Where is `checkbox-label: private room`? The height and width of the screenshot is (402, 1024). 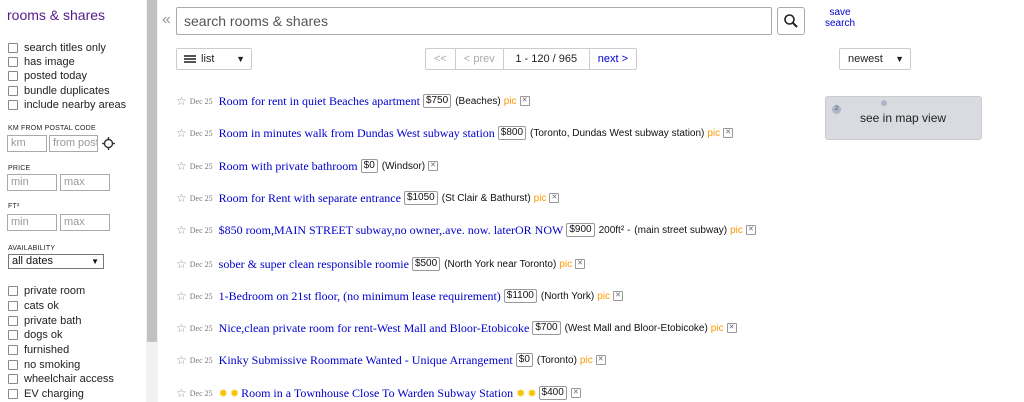
checkbox-label: private room is located at coordinates (55, 291).